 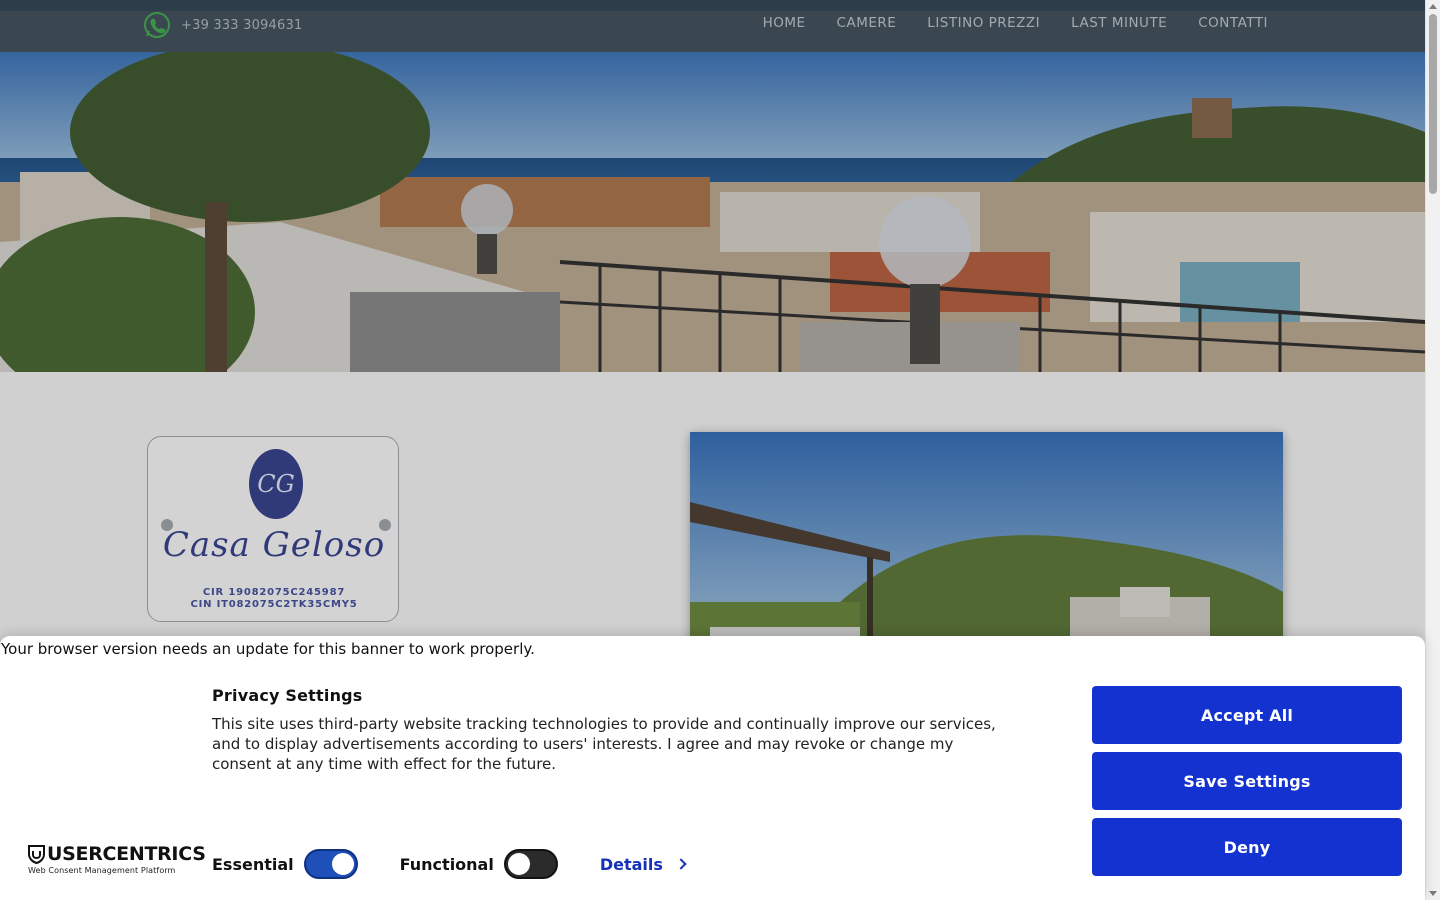 What do you see at coordinates (1432, 450) in the screenshot?
I see `page-scrollbar` at bounding box center [1432, 450].